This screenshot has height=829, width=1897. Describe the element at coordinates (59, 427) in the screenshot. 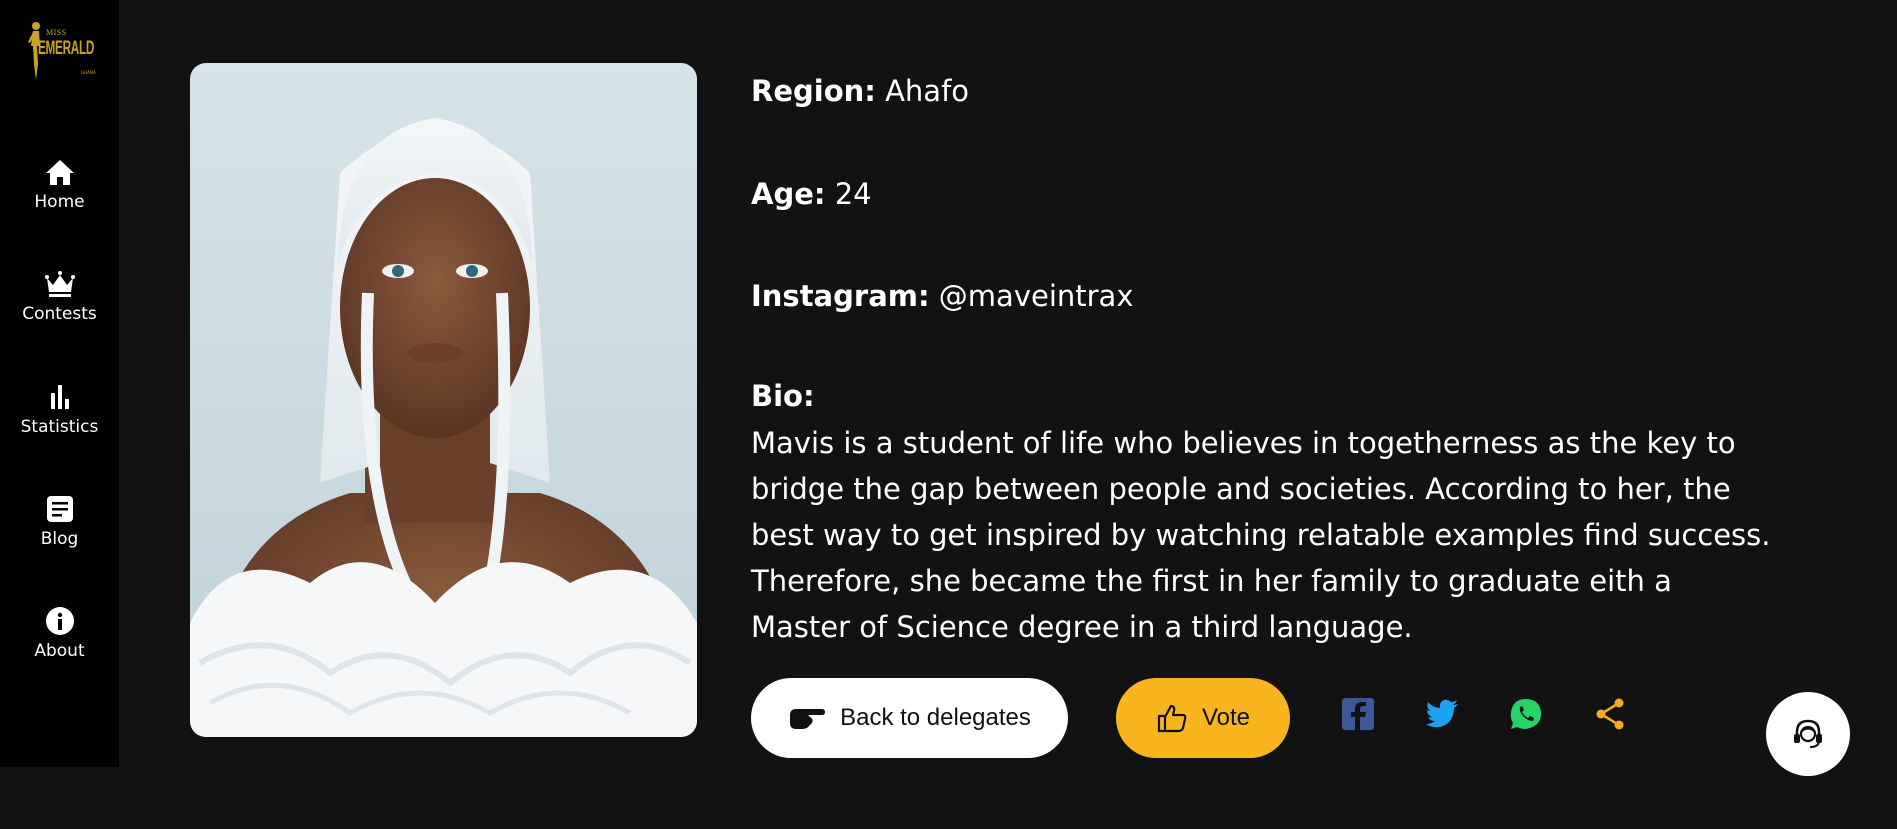

I see `nav-label-statistics: Statistics` at that location.